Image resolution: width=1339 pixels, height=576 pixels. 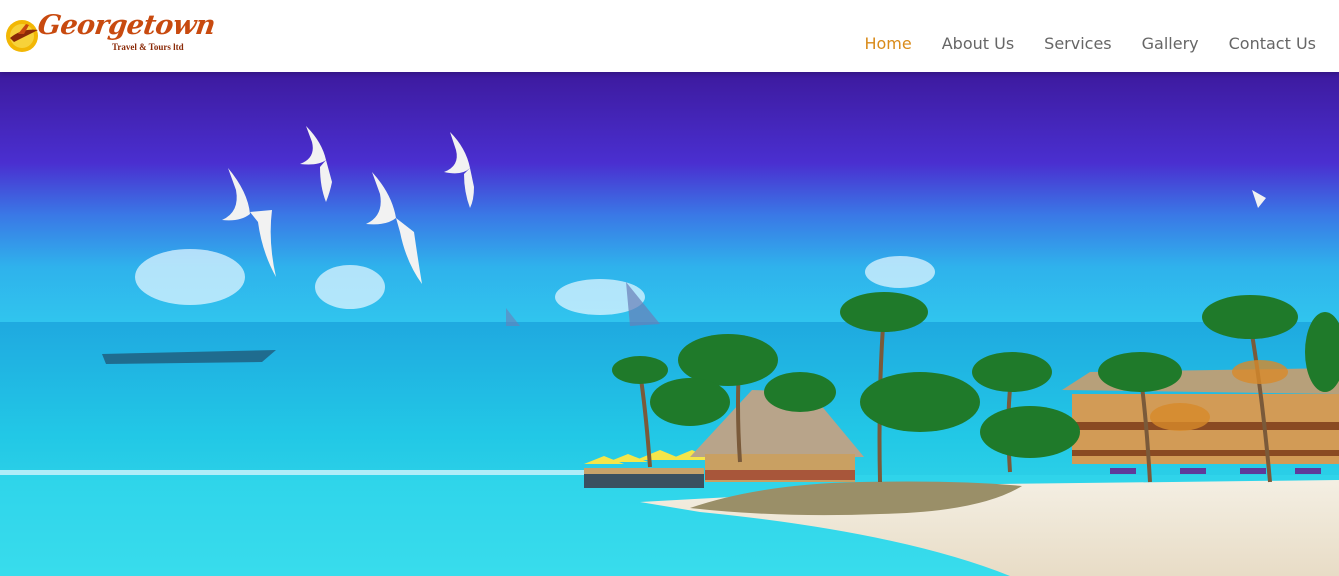 What do you see at coordinates (1272, 43) in the screenshot?
I see `nav-contact-us: Contact Us` at bounding box center [1272, 43].